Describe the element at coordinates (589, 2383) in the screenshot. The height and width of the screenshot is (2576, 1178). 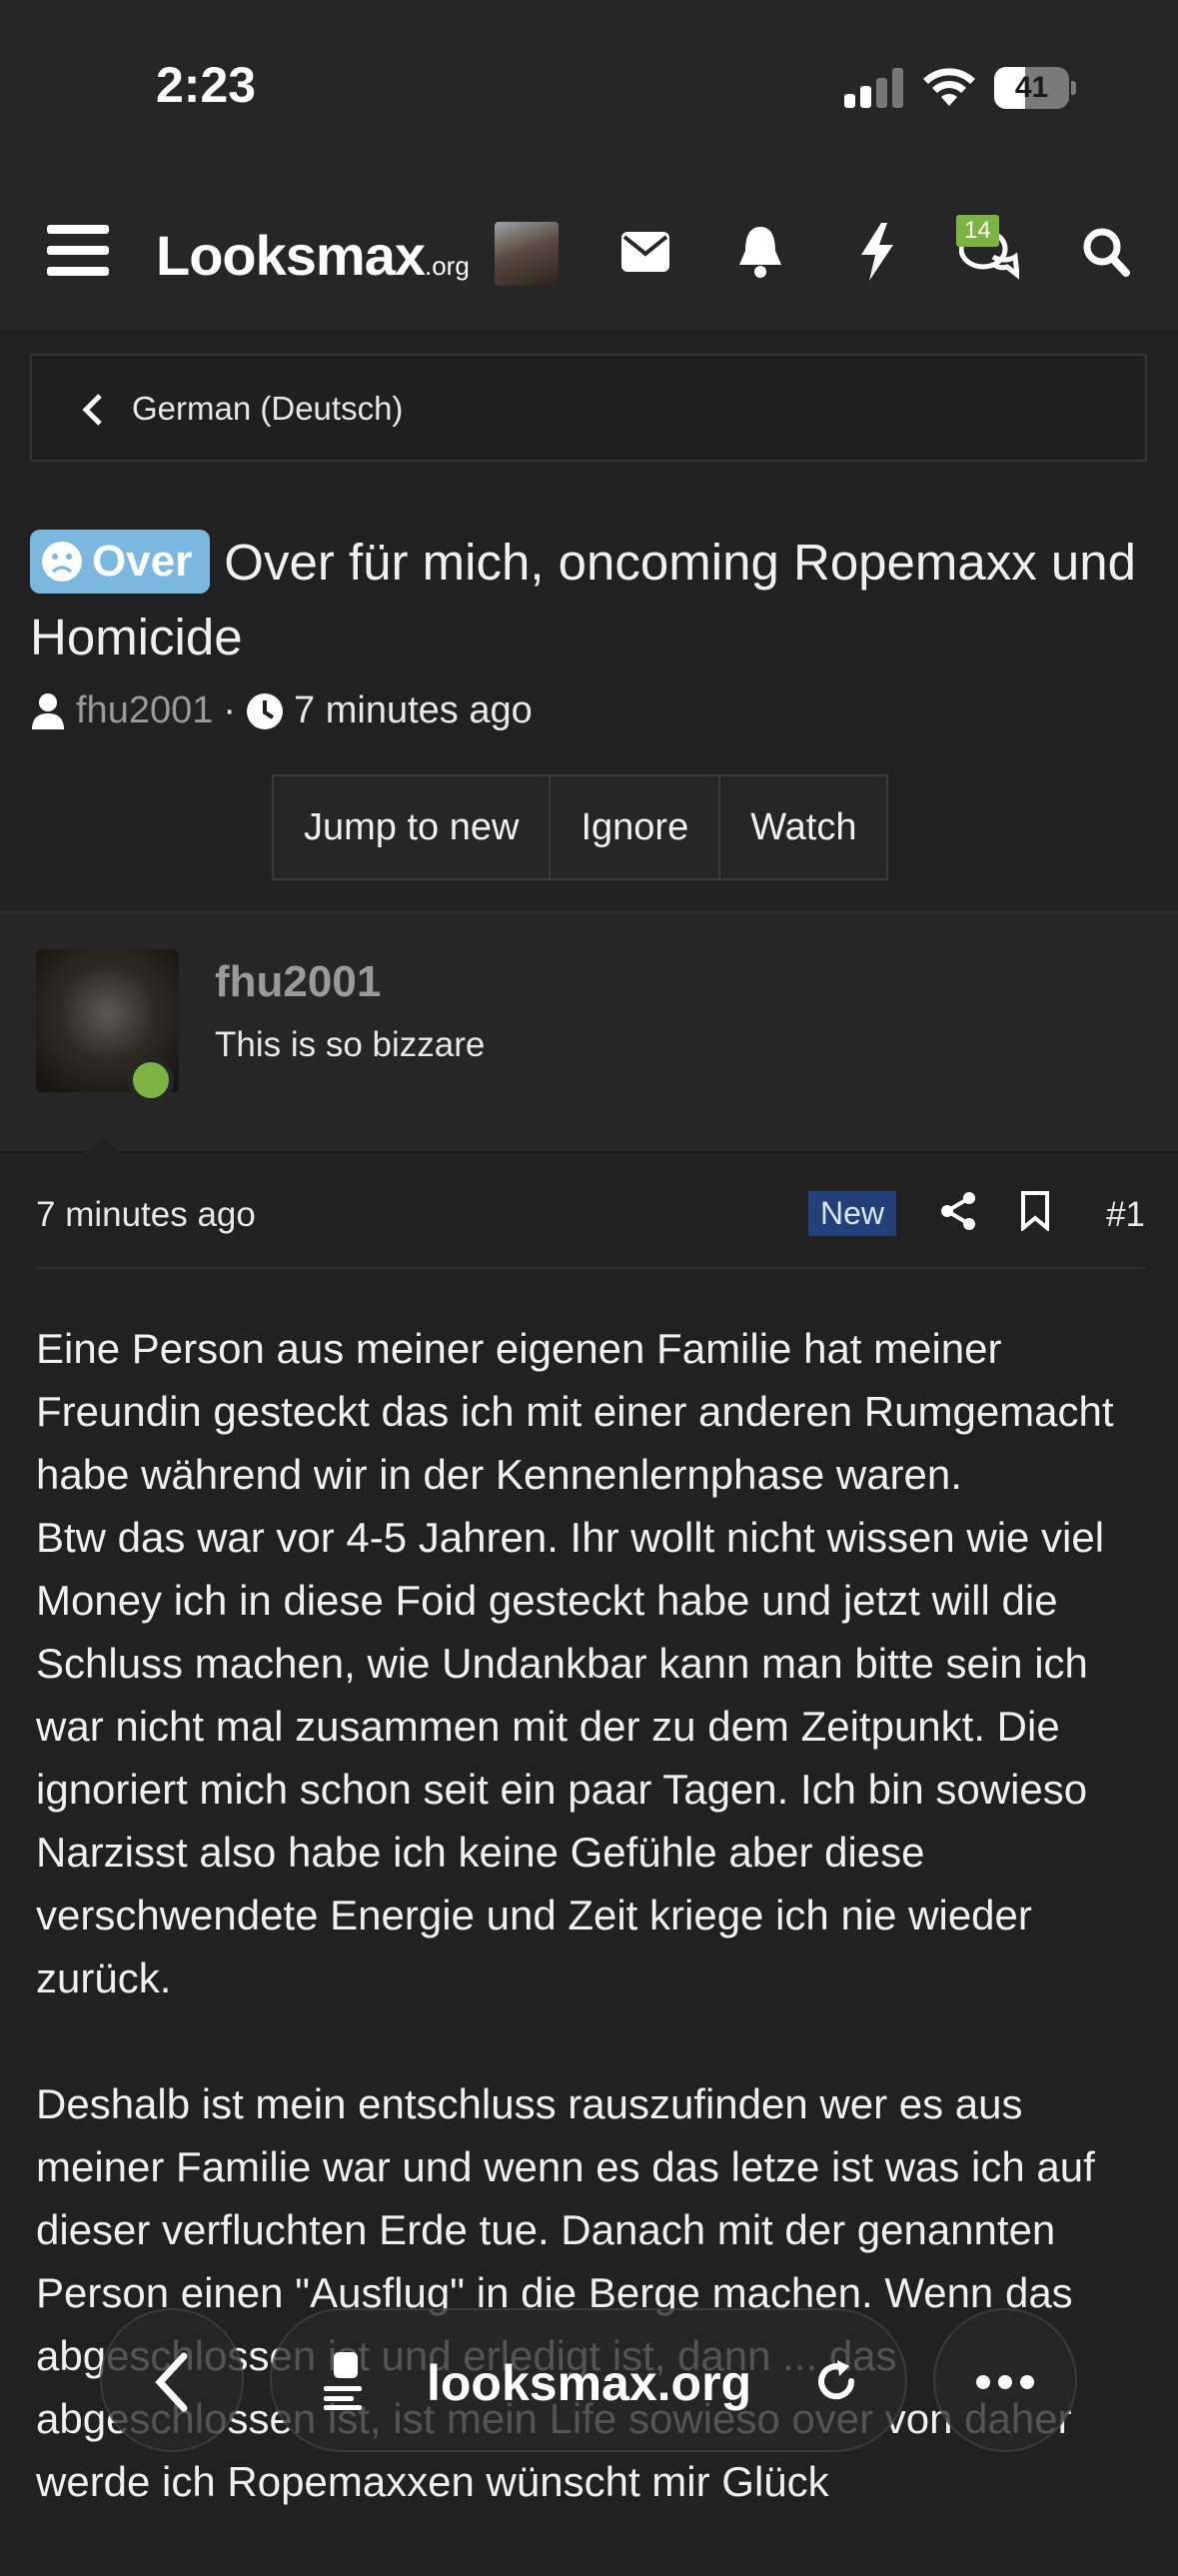
I see `browser-url: looksmax.org` at that location.